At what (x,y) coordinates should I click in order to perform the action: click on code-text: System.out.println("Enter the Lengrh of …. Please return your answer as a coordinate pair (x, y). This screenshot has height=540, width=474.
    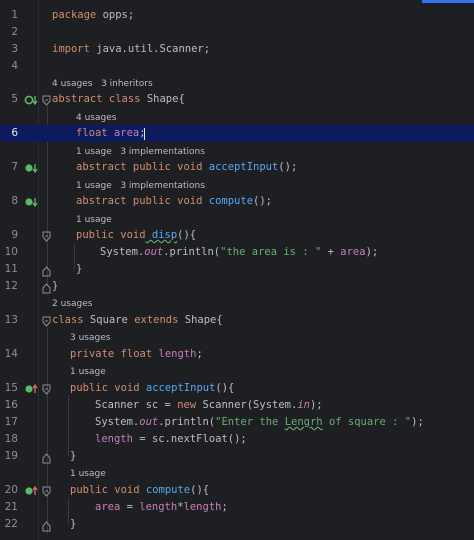
    Looking at the image, I should click on (259, 422).